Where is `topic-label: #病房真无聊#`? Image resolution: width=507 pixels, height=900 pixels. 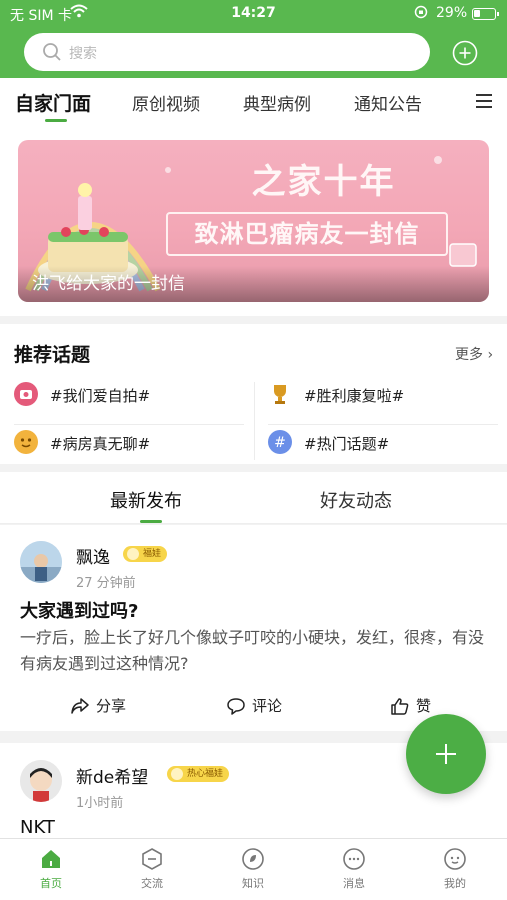
topic-label: #病房真无聊# is located at coordinates (100, 444).